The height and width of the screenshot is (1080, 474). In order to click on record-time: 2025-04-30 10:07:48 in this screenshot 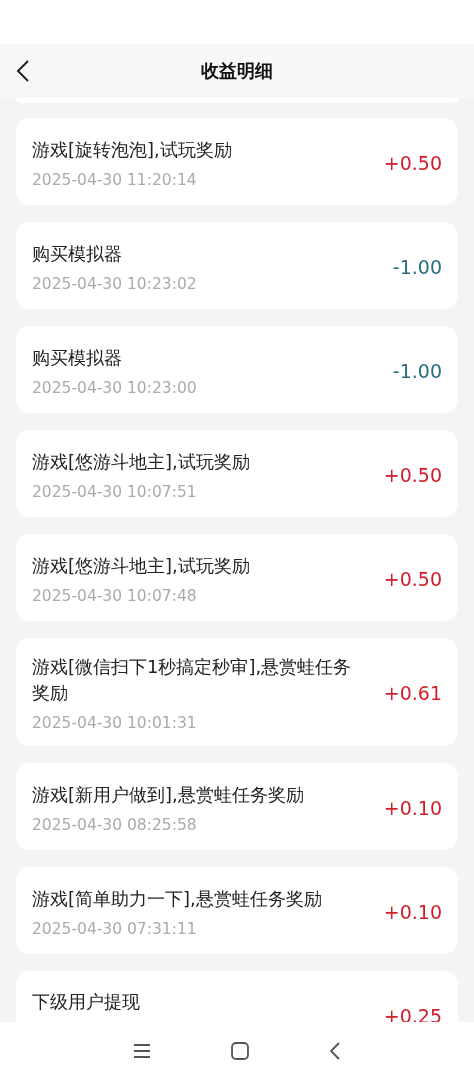, I will do `click(115, 595)`.